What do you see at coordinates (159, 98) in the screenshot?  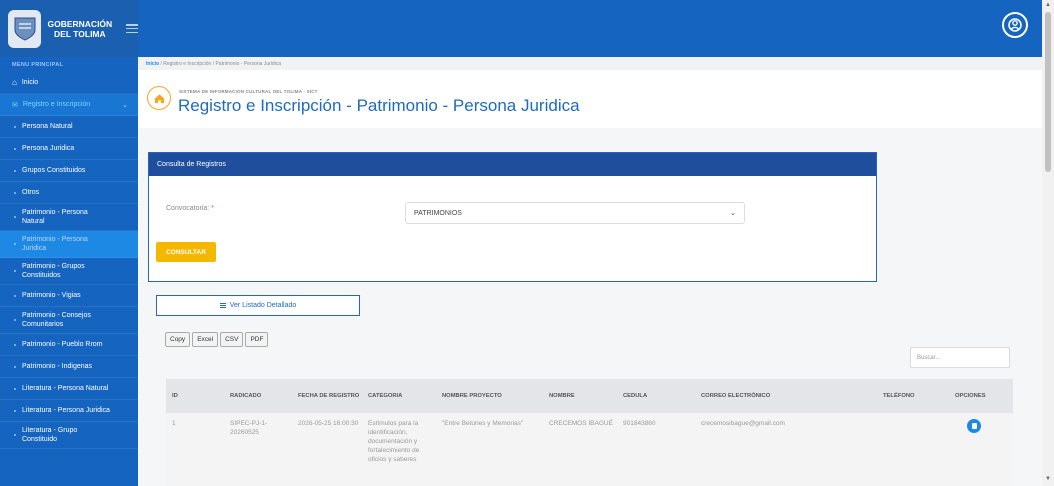 I see `home-icon` at bounding box center [159, 98].